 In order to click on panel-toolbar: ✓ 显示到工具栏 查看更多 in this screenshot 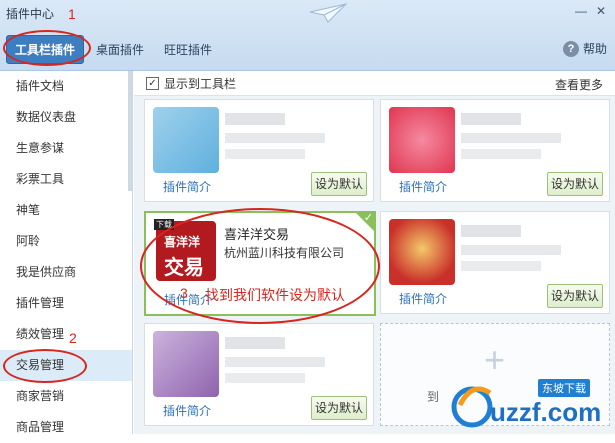, I will do `click(374, 83)`.